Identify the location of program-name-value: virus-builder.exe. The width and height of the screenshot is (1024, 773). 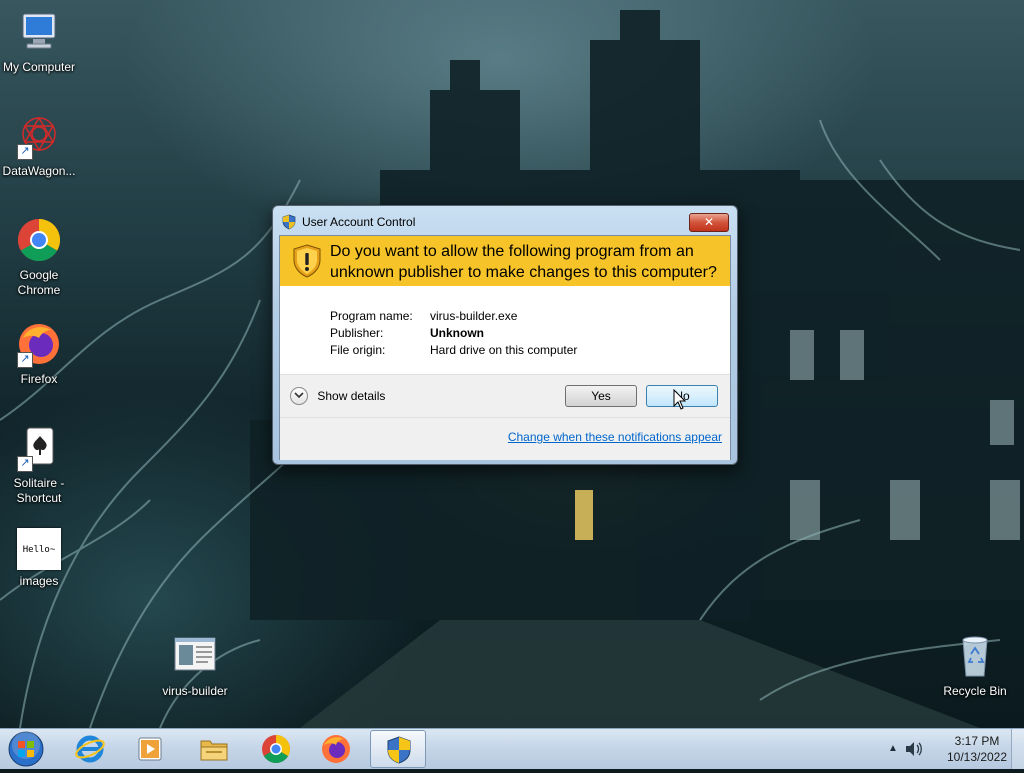
(474, 316).